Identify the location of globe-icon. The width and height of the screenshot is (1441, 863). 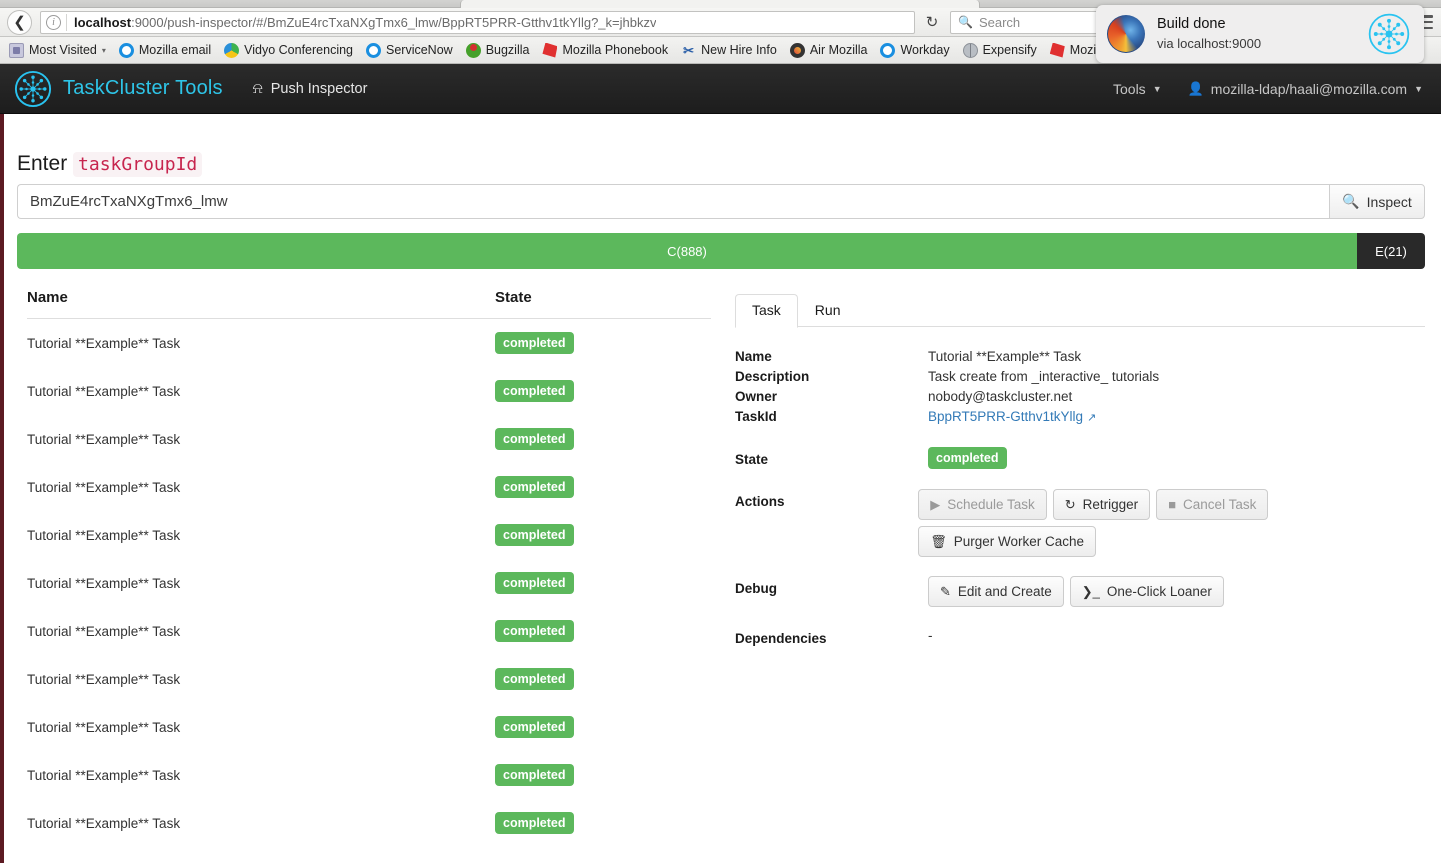
(970, 50).